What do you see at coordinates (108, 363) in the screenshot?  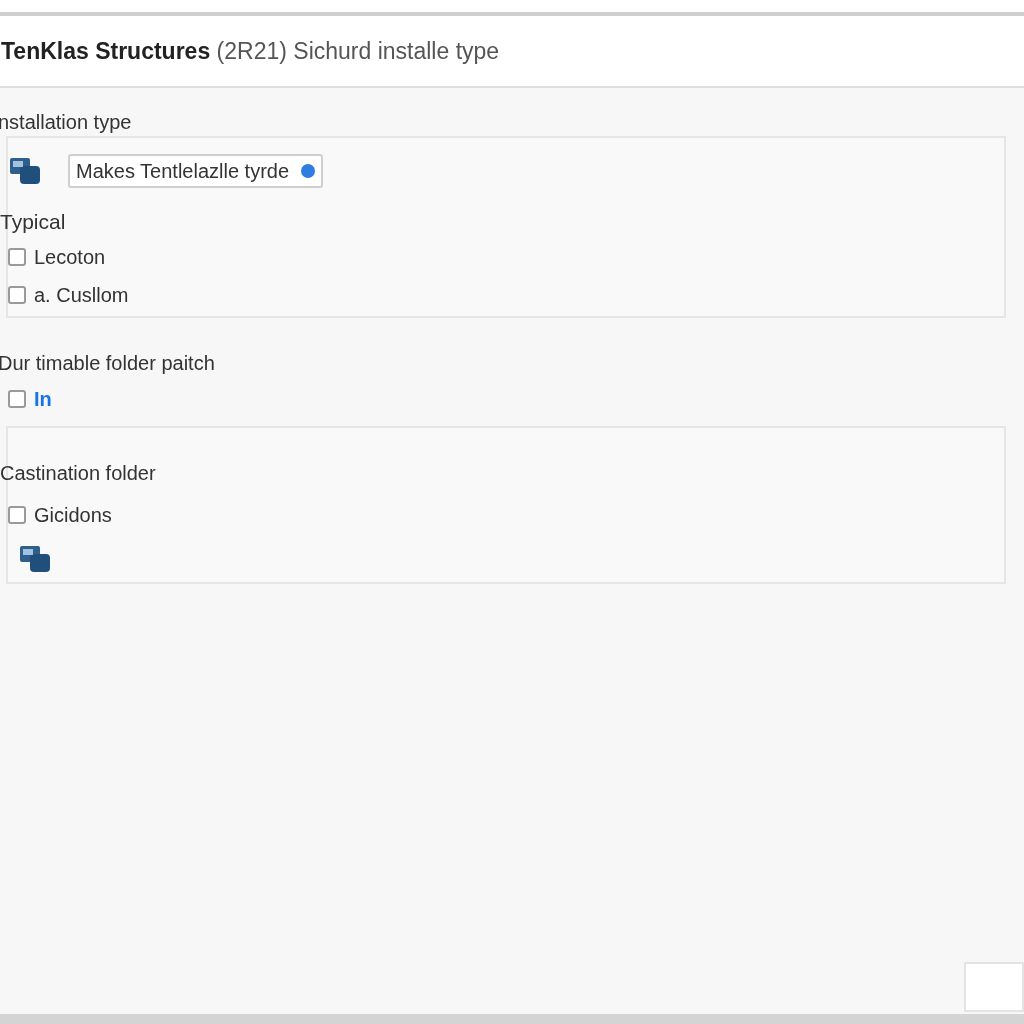 I see `section-heading: Dur timable folder paitch` at bounding box center [108, 363].